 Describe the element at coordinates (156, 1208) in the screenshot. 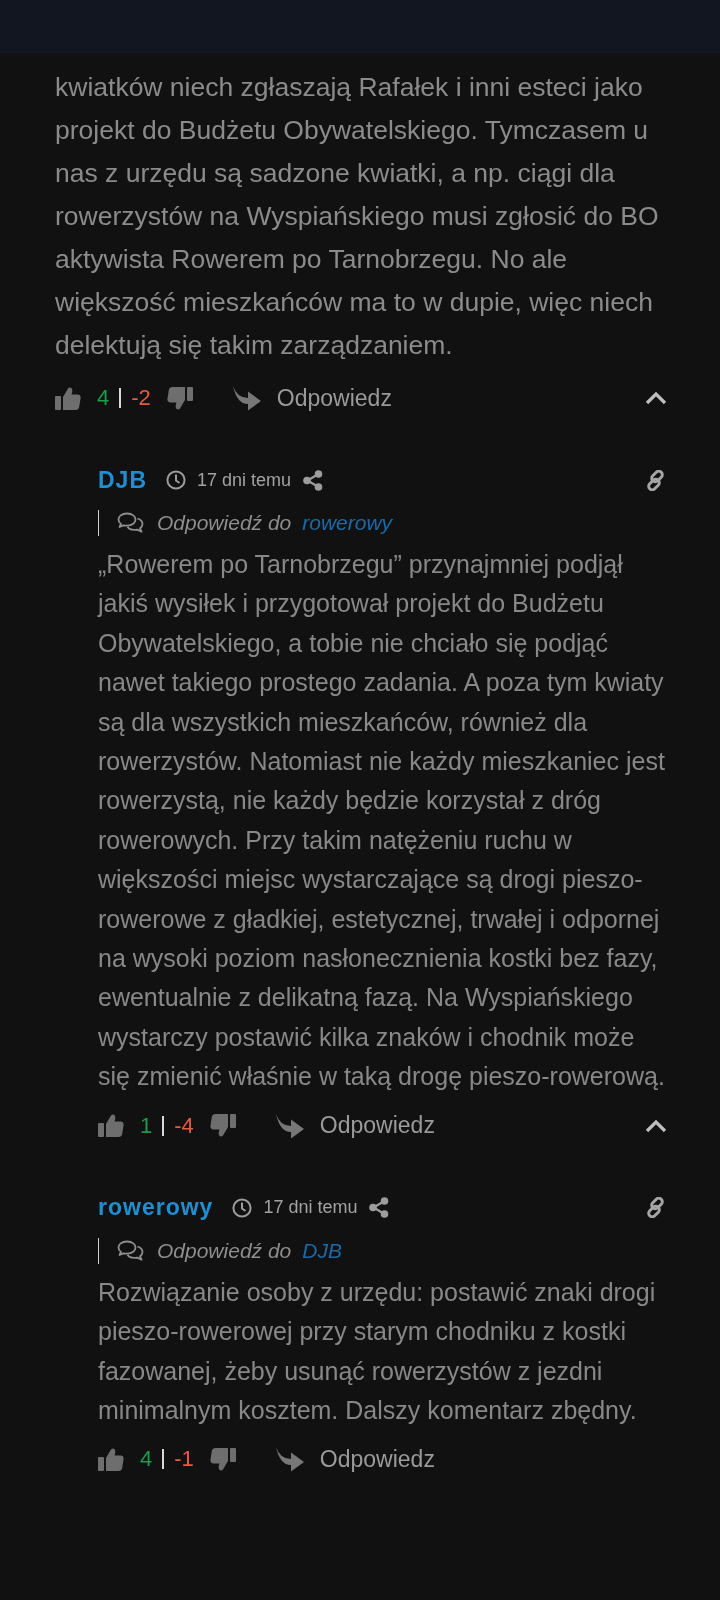

I see `author-name: rowerowy` at that location.